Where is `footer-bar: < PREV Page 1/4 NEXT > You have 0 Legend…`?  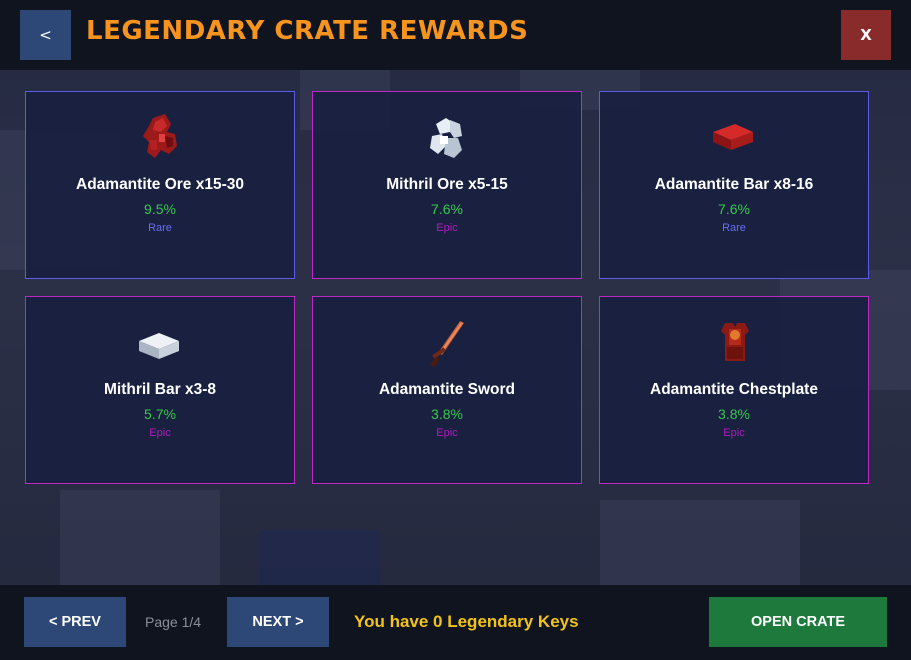 footer-bar: < PREV Page 1/4 NEXT > You have 0 Legend… is located at coordinates (455, 622).